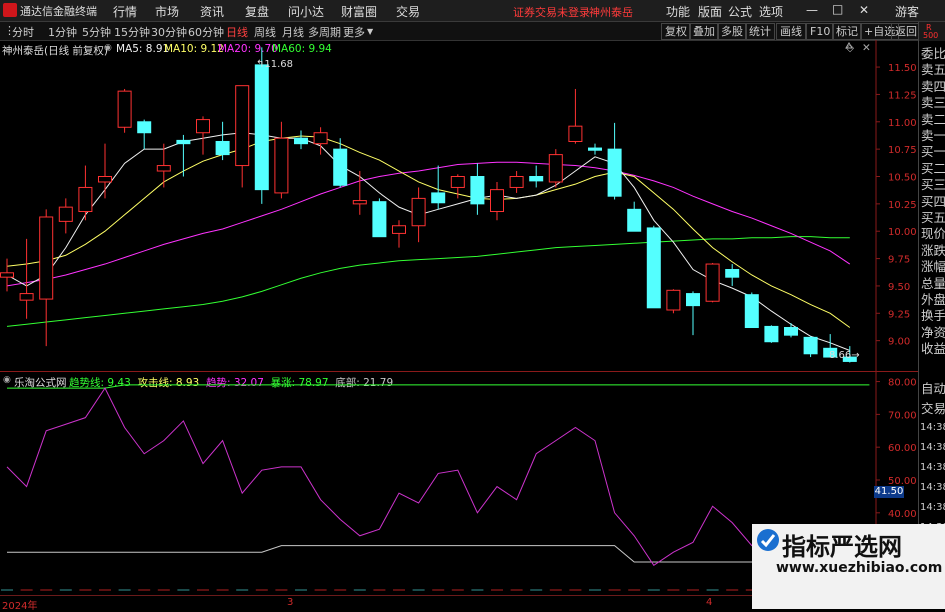  What do you see at coordinates (257, 11) in the screenshot?
I see `menu-review: 复盘` at bounding box center [257, 11].